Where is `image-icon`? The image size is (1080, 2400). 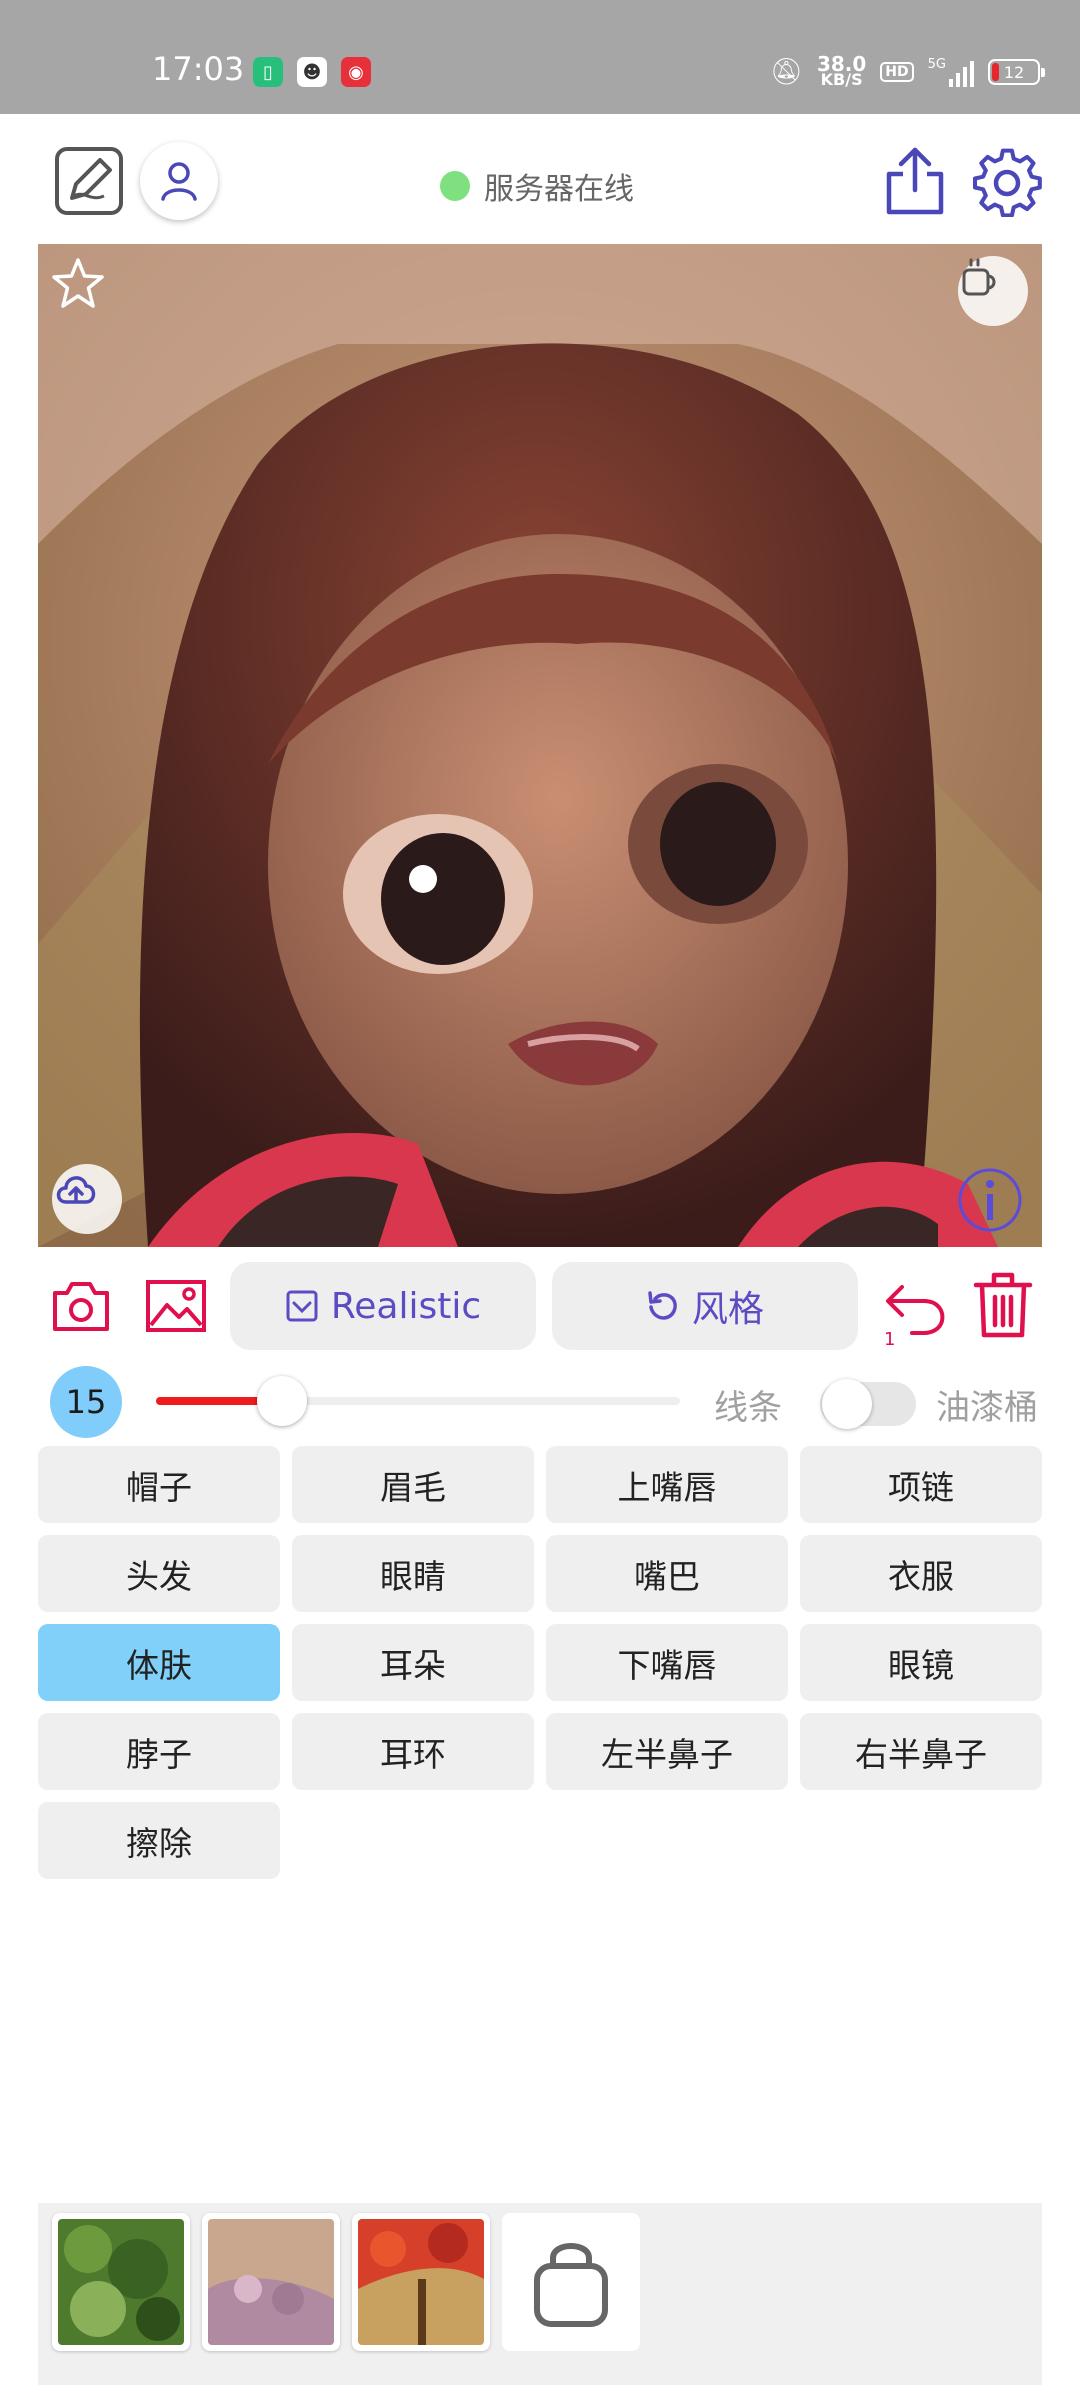
image-icon is located at coordinates (176, 1306).